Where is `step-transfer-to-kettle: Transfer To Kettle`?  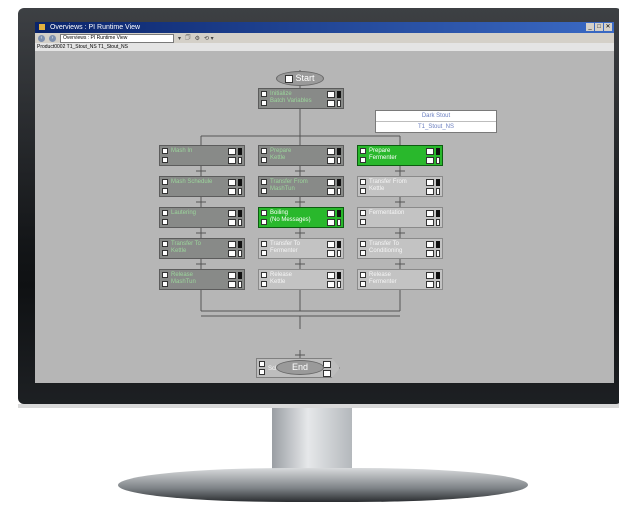
step-transfer-to-kettle: Transfer To Kettle is located at coordinates (202, 248).